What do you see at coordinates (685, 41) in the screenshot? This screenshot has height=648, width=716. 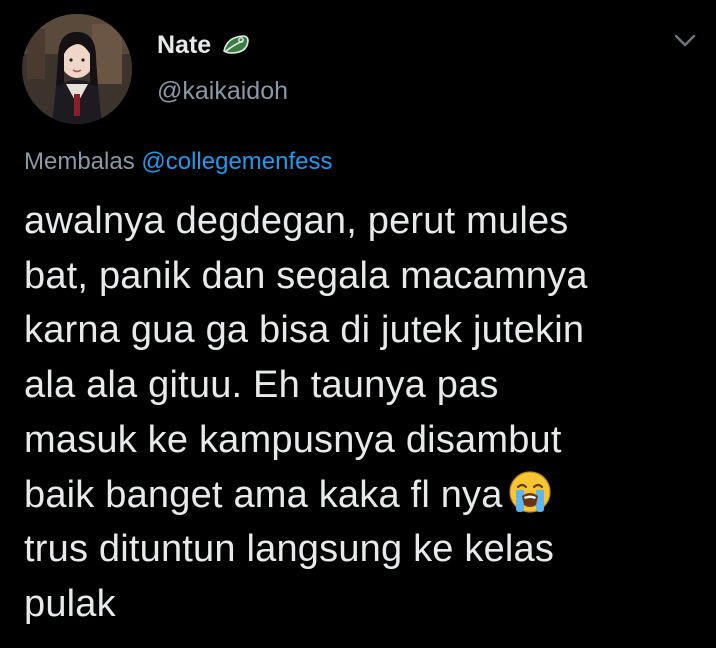 I see `chevron-down-icon` at bounding box center [685, 41].